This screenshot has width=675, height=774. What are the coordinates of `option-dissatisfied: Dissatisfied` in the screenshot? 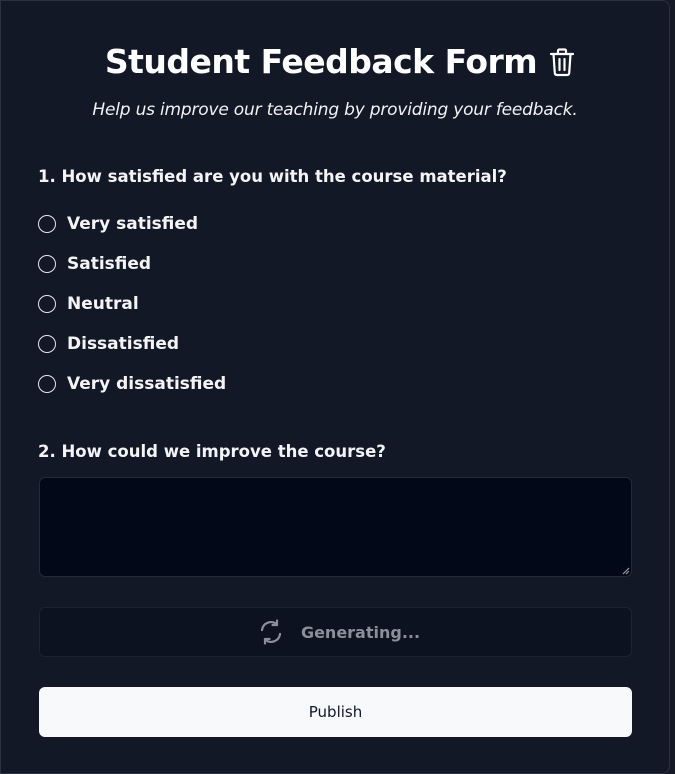 It's located at (132, 344).